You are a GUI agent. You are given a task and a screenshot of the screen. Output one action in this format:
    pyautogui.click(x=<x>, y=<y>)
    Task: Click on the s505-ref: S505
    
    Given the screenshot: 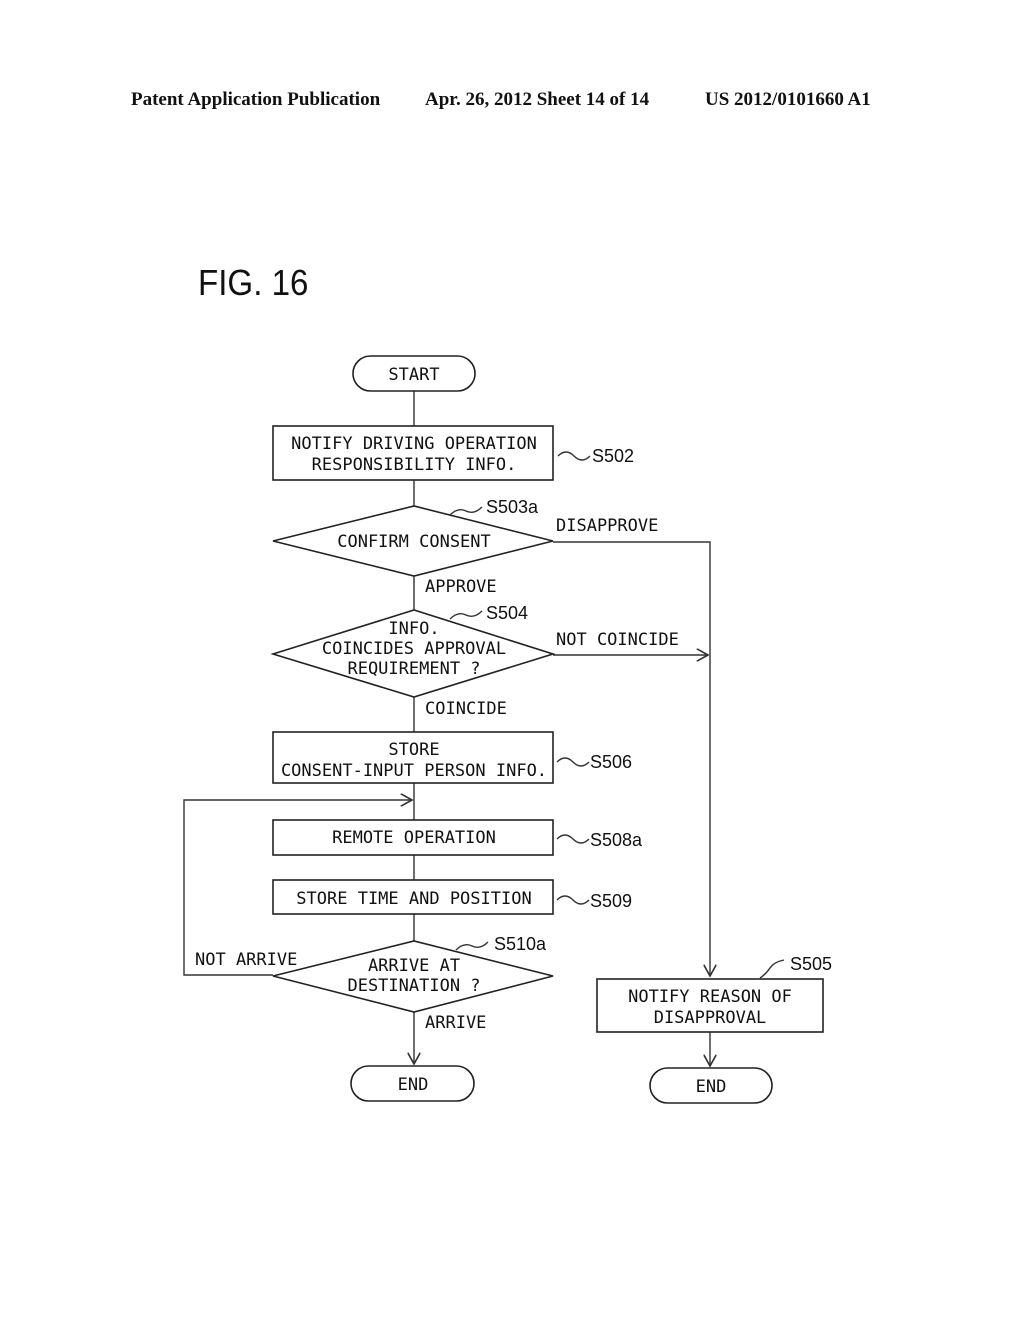 What is the action you would take?
    pyautogui.click(x=811, y=964)
    